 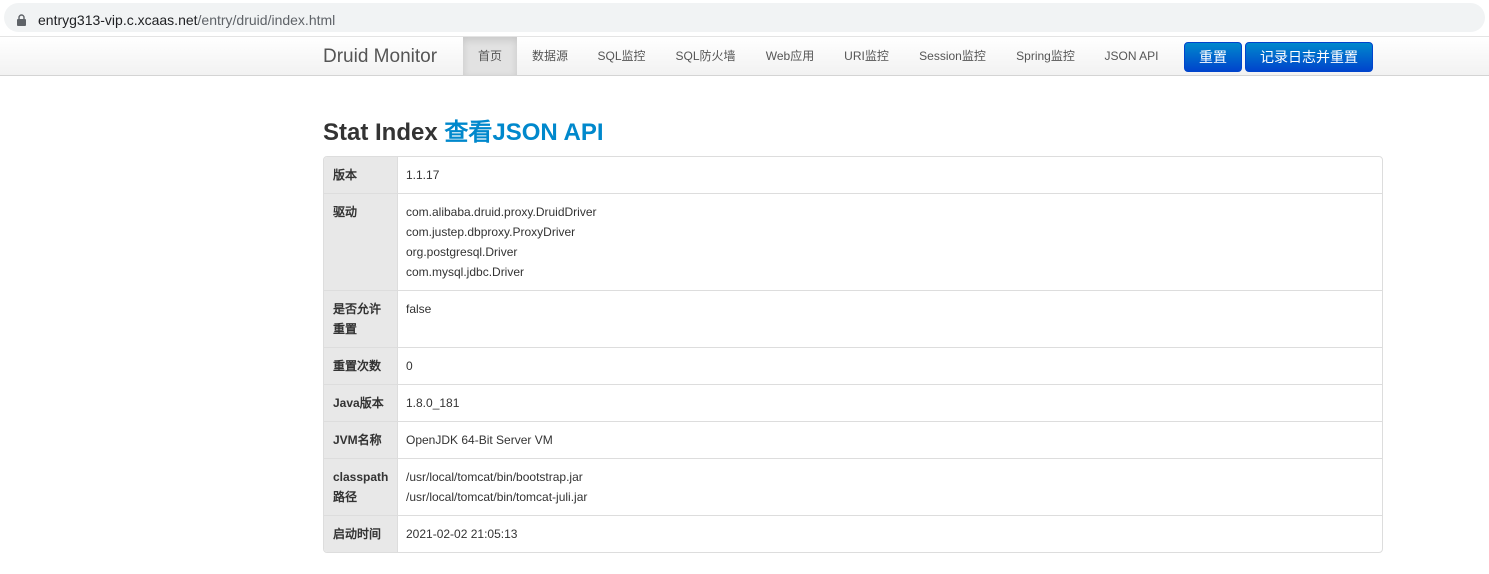 What do you see at coordinates (621, 56) in the screenshot?
I see `nav-item-sql-monitor: SQL监控` at bounding box center [621, 56].